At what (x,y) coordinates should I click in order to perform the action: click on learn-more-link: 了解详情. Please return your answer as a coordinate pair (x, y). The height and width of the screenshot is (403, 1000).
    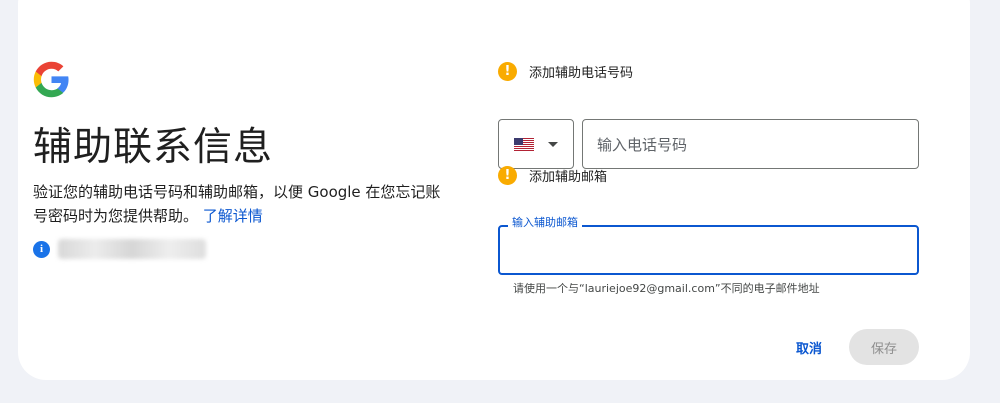
    Looking at the image, I should click on (233, 216).